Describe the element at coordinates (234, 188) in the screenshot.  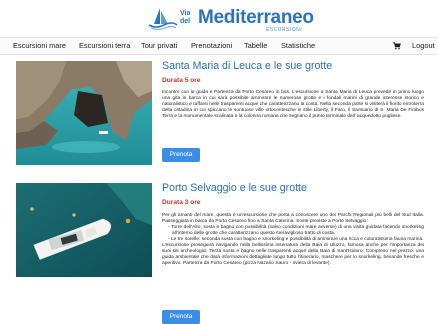
I see `tour-title: Porto Selvaggio e le sue grotte` at that location.